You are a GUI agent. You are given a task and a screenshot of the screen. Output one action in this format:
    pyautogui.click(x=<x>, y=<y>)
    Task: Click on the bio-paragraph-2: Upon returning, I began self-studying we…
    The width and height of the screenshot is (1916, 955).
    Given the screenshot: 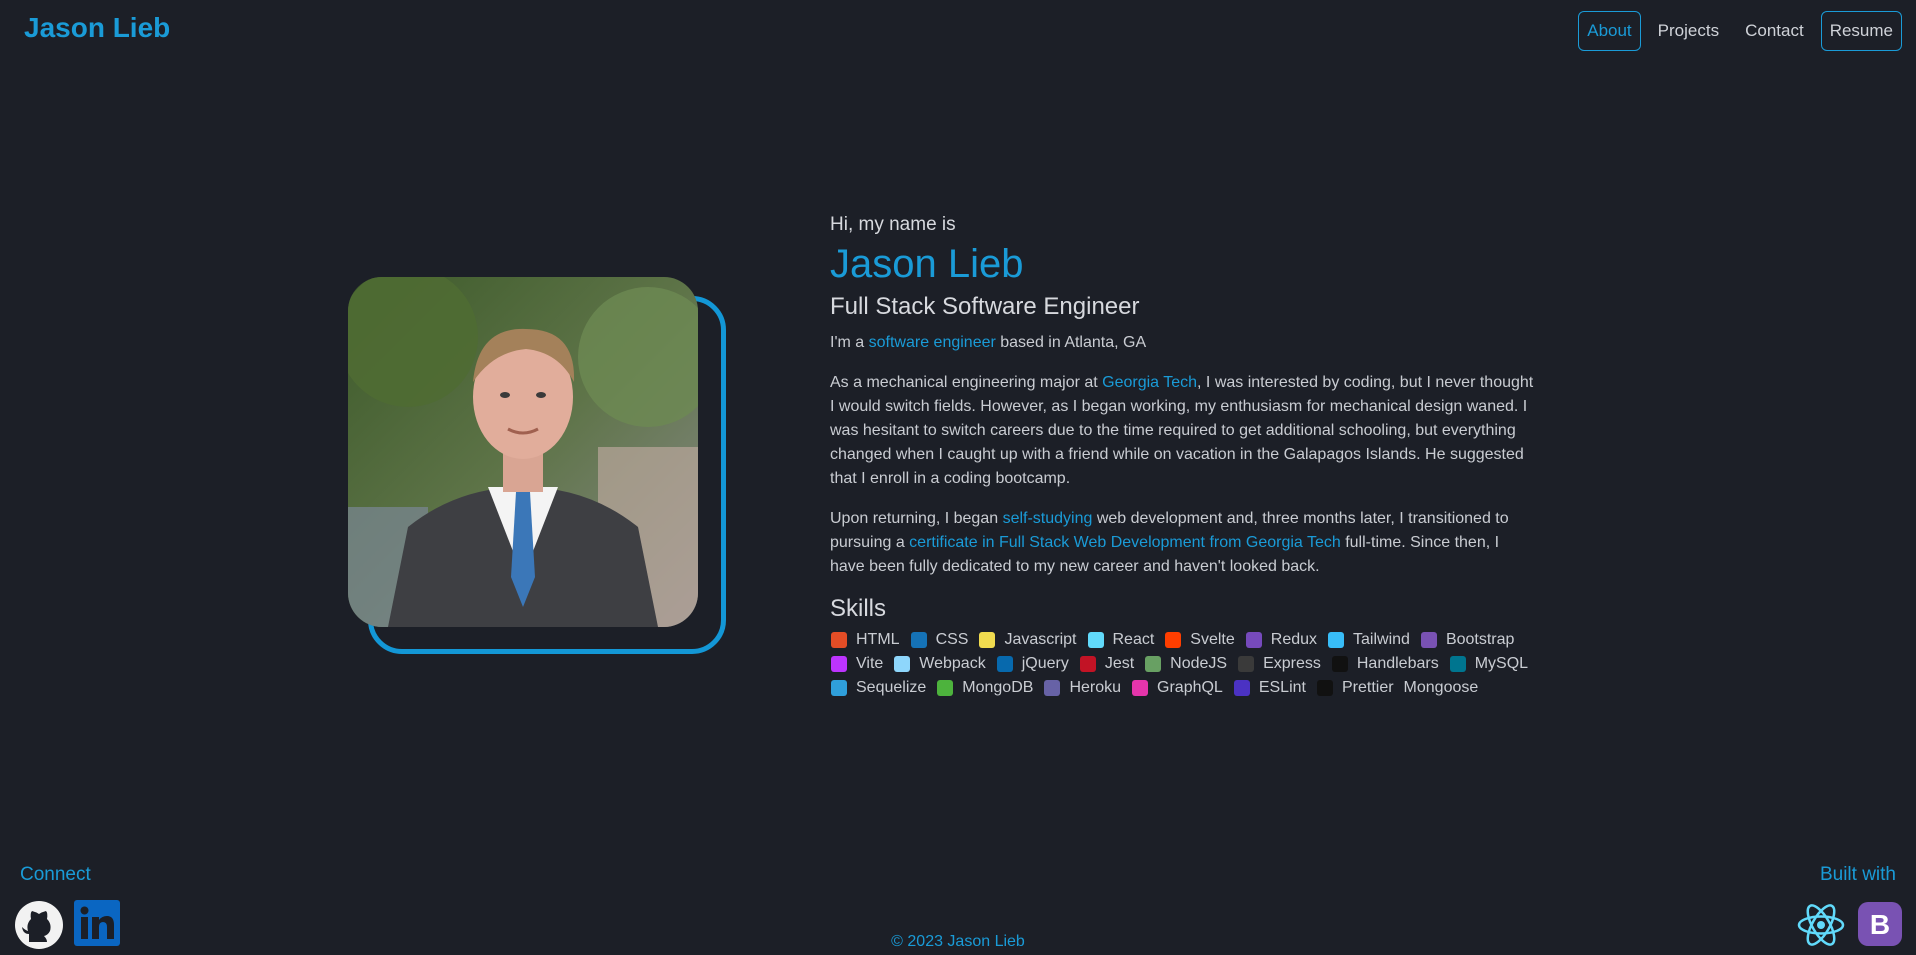 What is the action you would take?
    pyautogui.click(x=1182, y=543)
    